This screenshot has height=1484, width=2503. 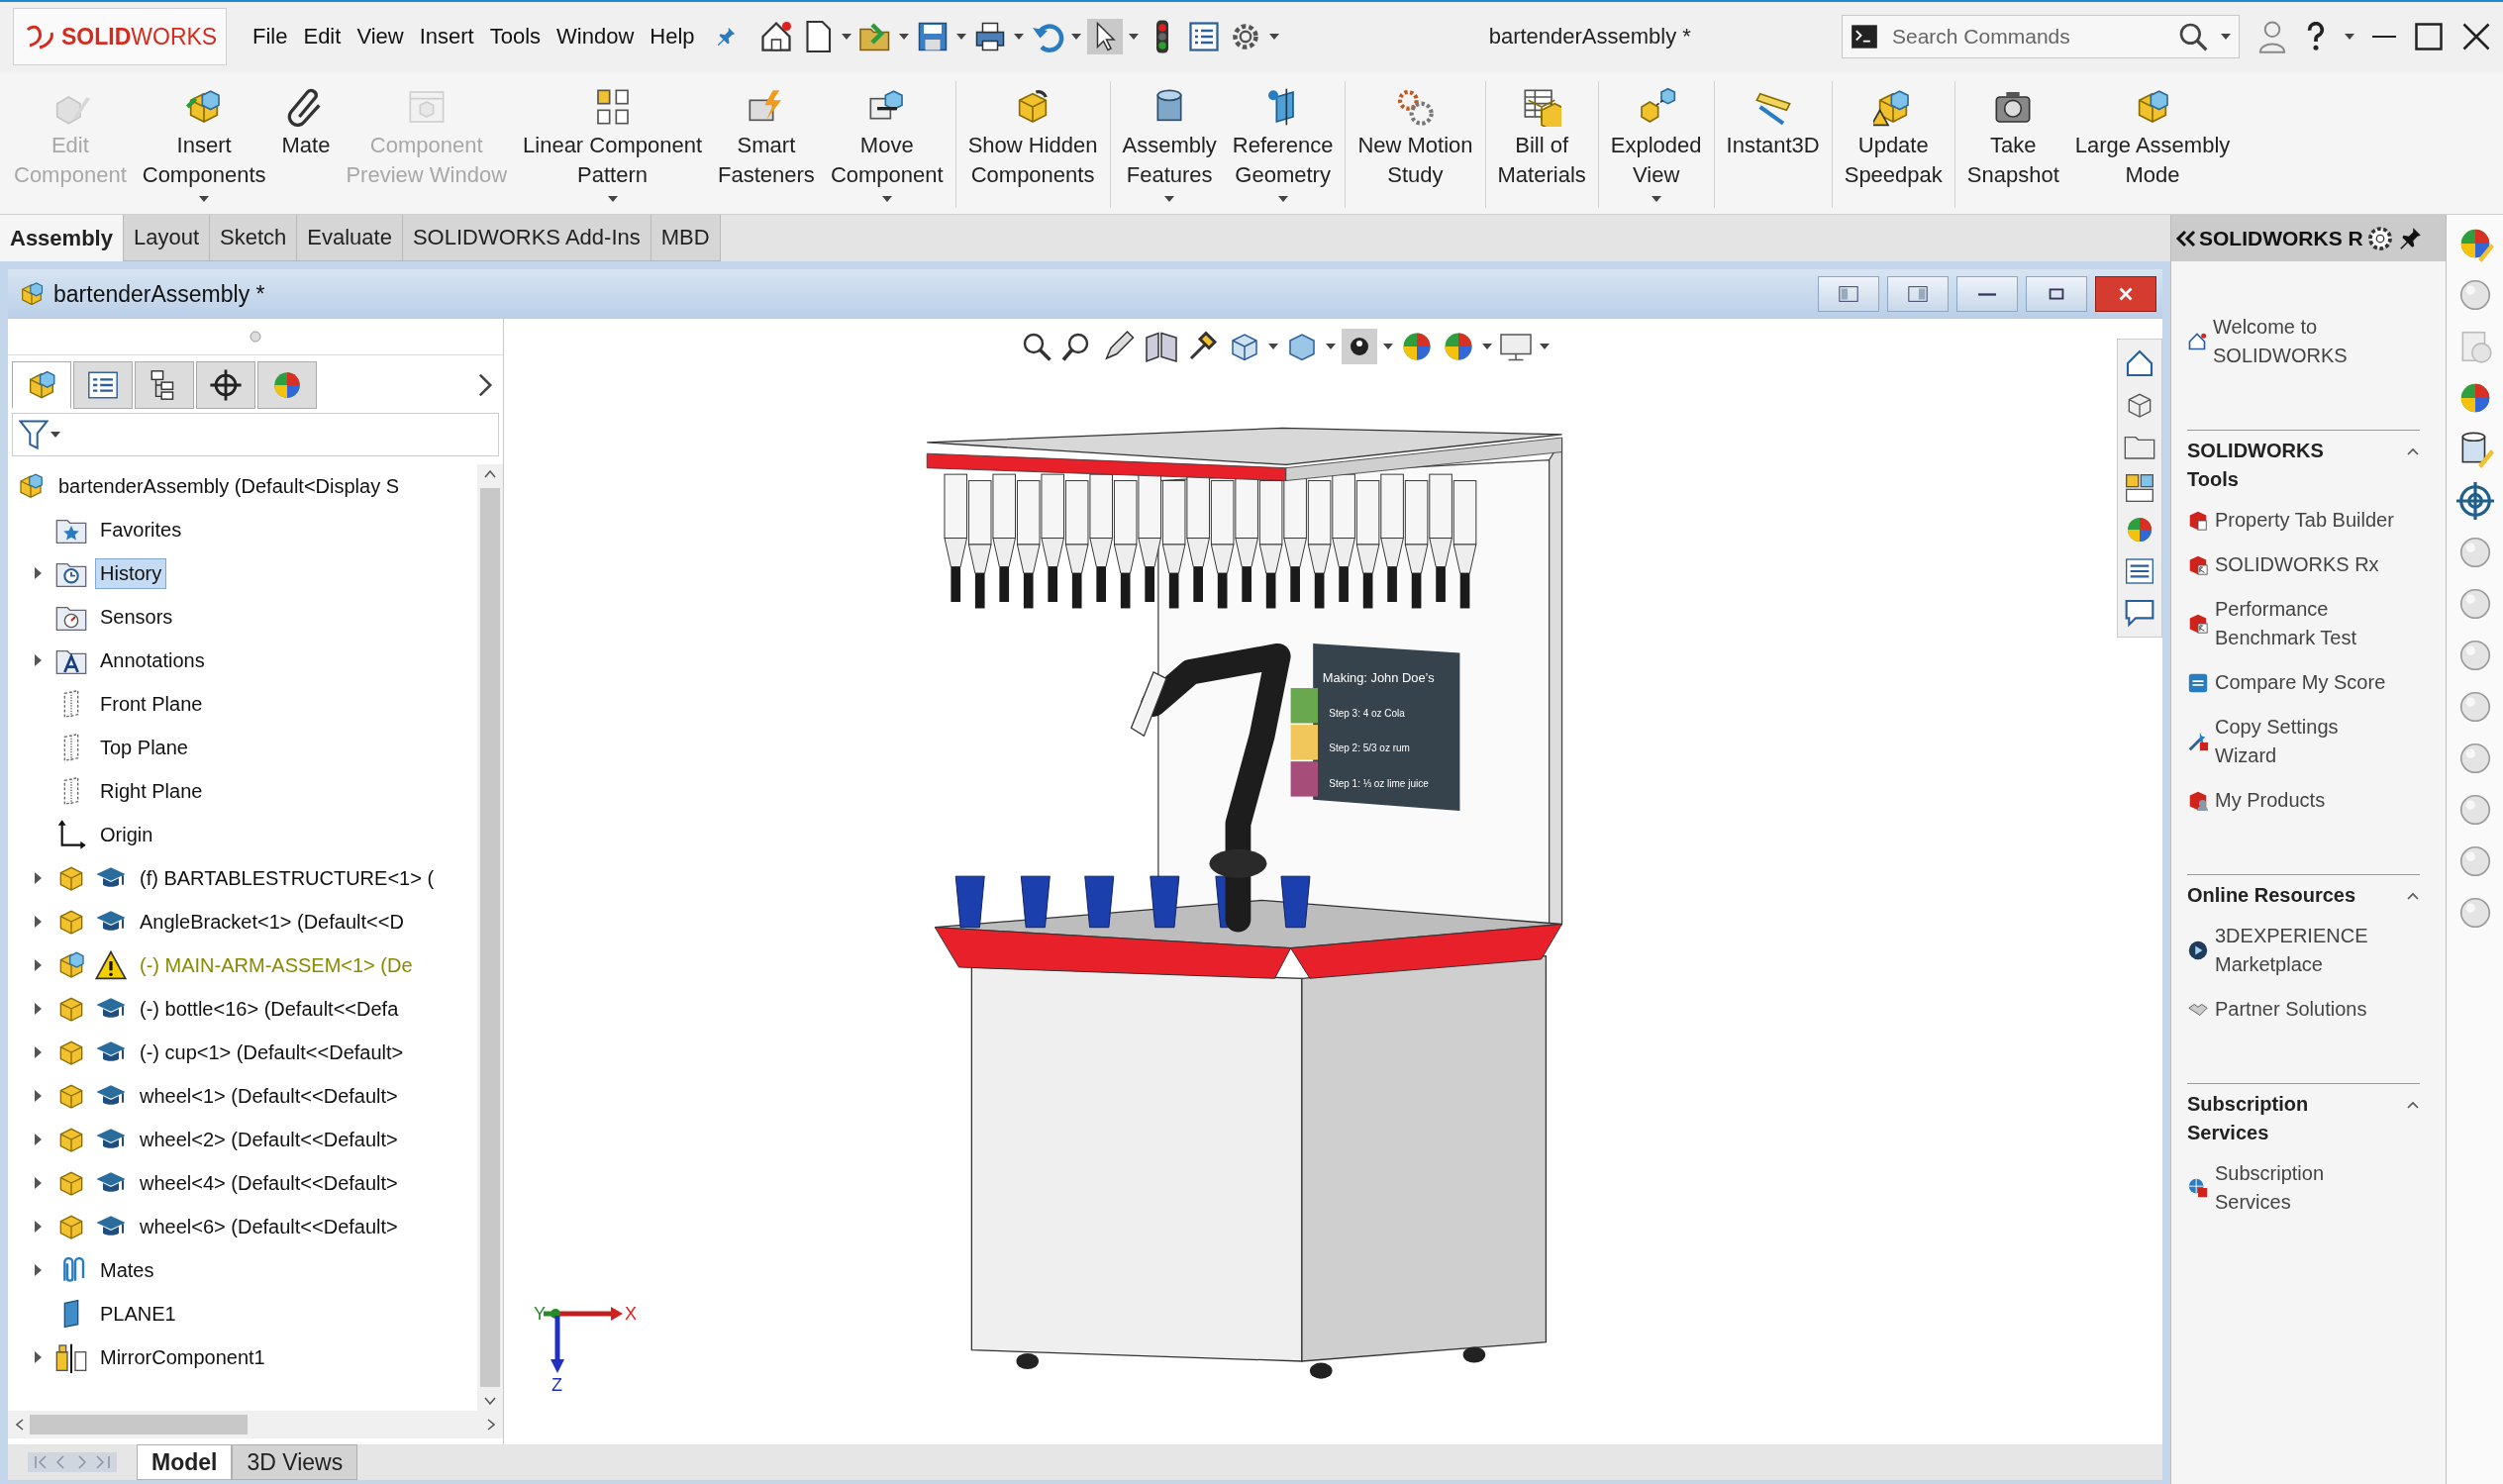 I want to click on tree-item: History, so click(x=131, y=573).